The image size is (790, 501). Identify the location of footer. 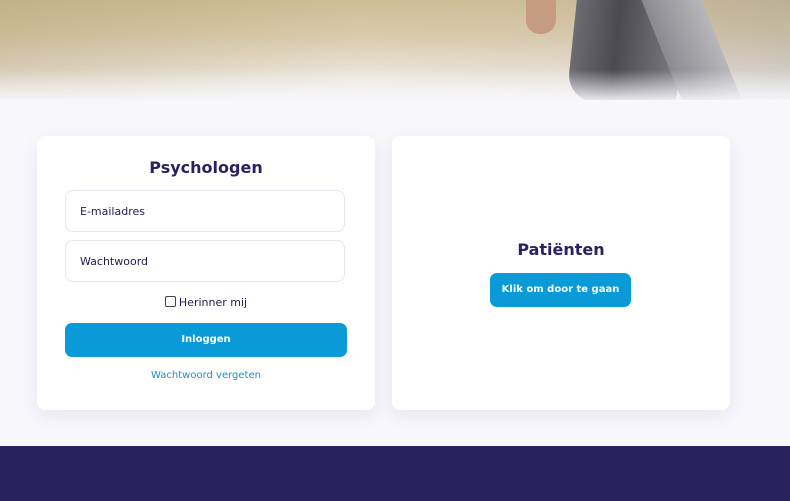
(395, 473).